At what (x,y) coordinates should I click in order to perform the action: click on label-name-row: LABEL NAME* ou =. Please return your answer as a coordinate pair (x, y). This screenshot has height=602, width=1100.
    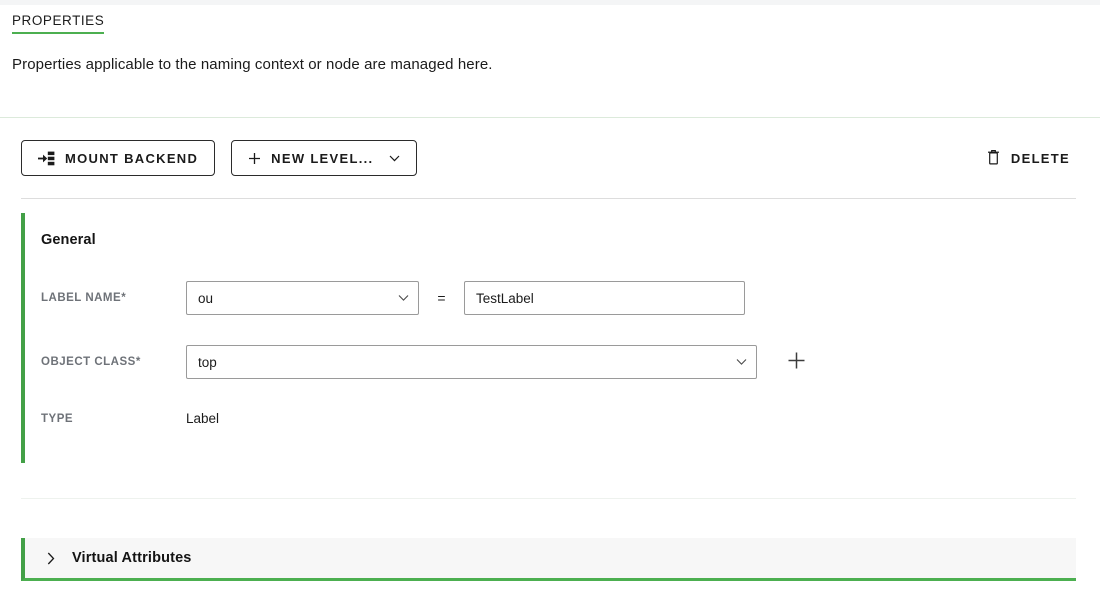
    Looking at the image, I should click on (556, 298).